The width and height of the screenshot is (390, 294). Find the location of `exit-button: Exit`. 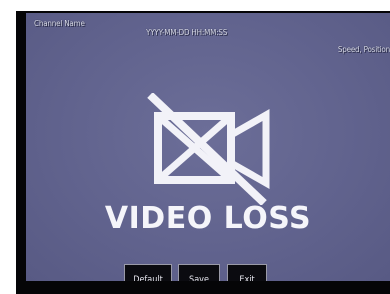

exit-button: Exit is located at coordinates (247, 272).